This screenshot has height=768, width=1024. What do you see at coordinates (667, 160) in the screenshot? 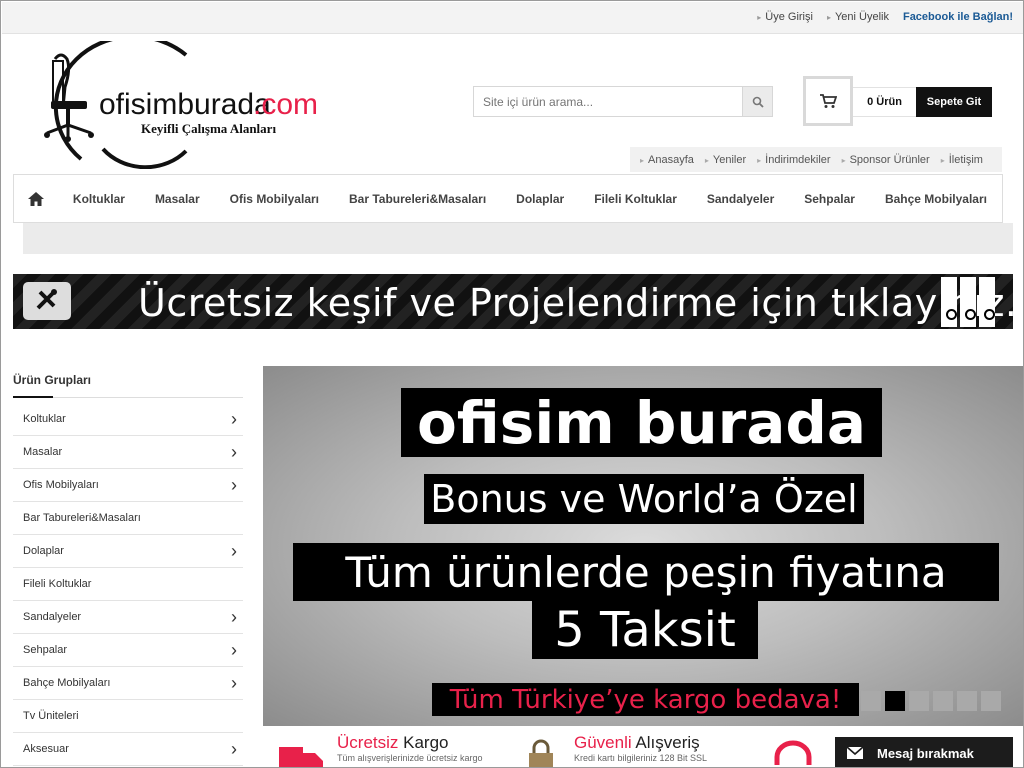
I see `sublink-home: ▸ Anasayfa` at bounding box center [667, 160].